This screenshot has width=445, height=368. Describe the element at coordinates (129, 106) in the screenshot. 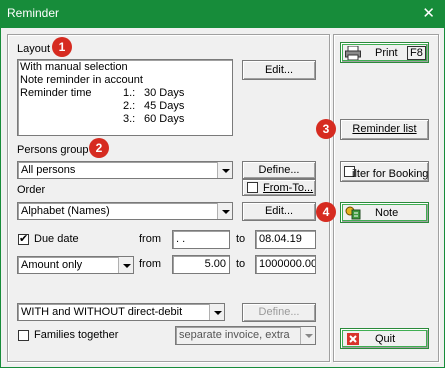

I see `level-2-number: 2.:` at that location.